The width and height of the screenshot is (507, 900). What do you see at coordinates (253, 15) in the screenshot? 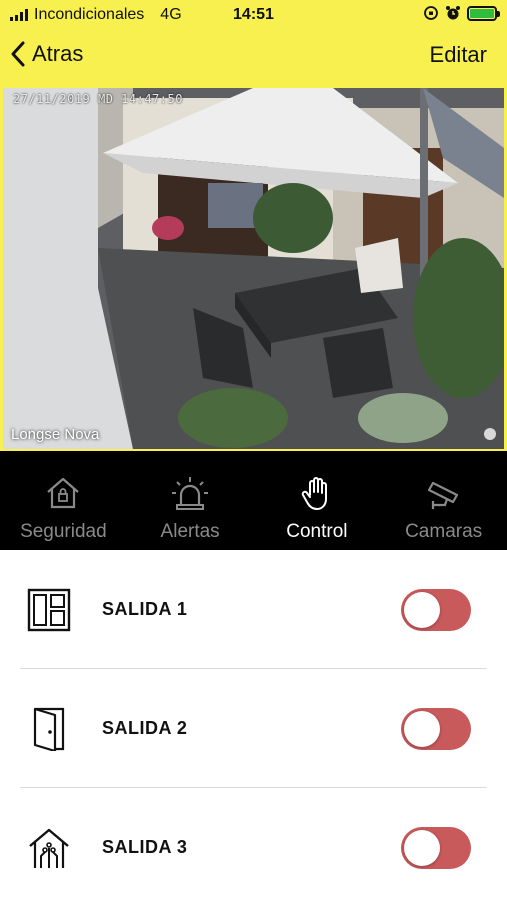
I see `status-bar: Incondicionales 4G 14:51` at bounding box center [253, 15].